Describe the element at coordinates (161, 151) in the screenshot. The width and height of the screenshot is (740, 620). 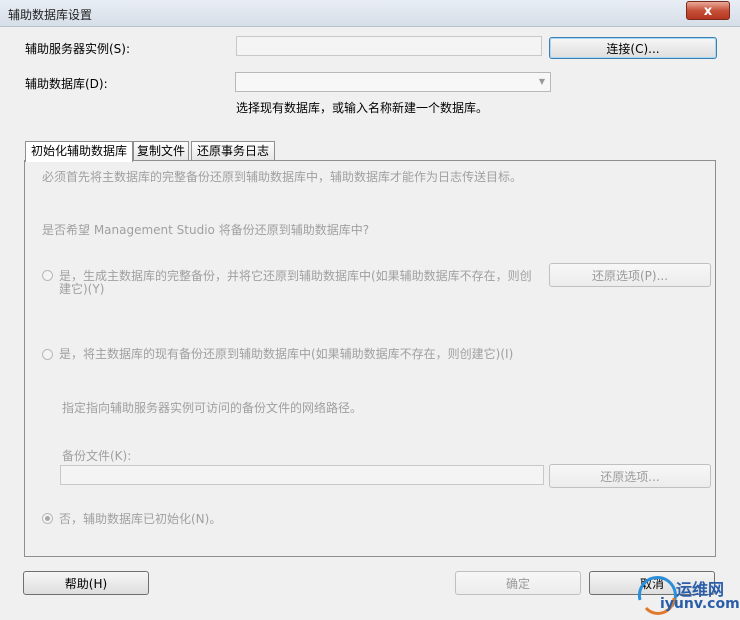
I see `tab-copy-files: 复制文件` at that location.